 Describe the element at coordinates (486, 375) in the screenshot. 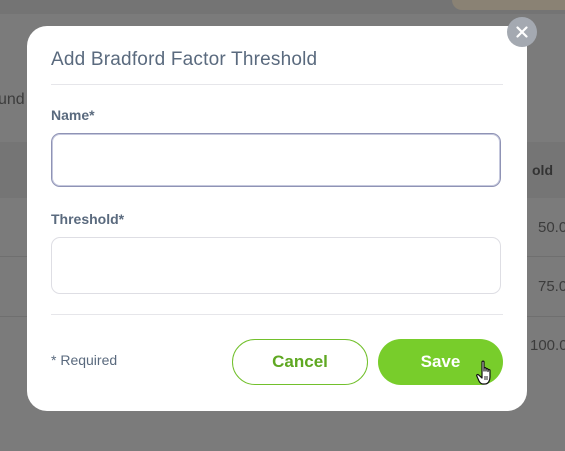

I see `hand-pointer-icon` at that location.